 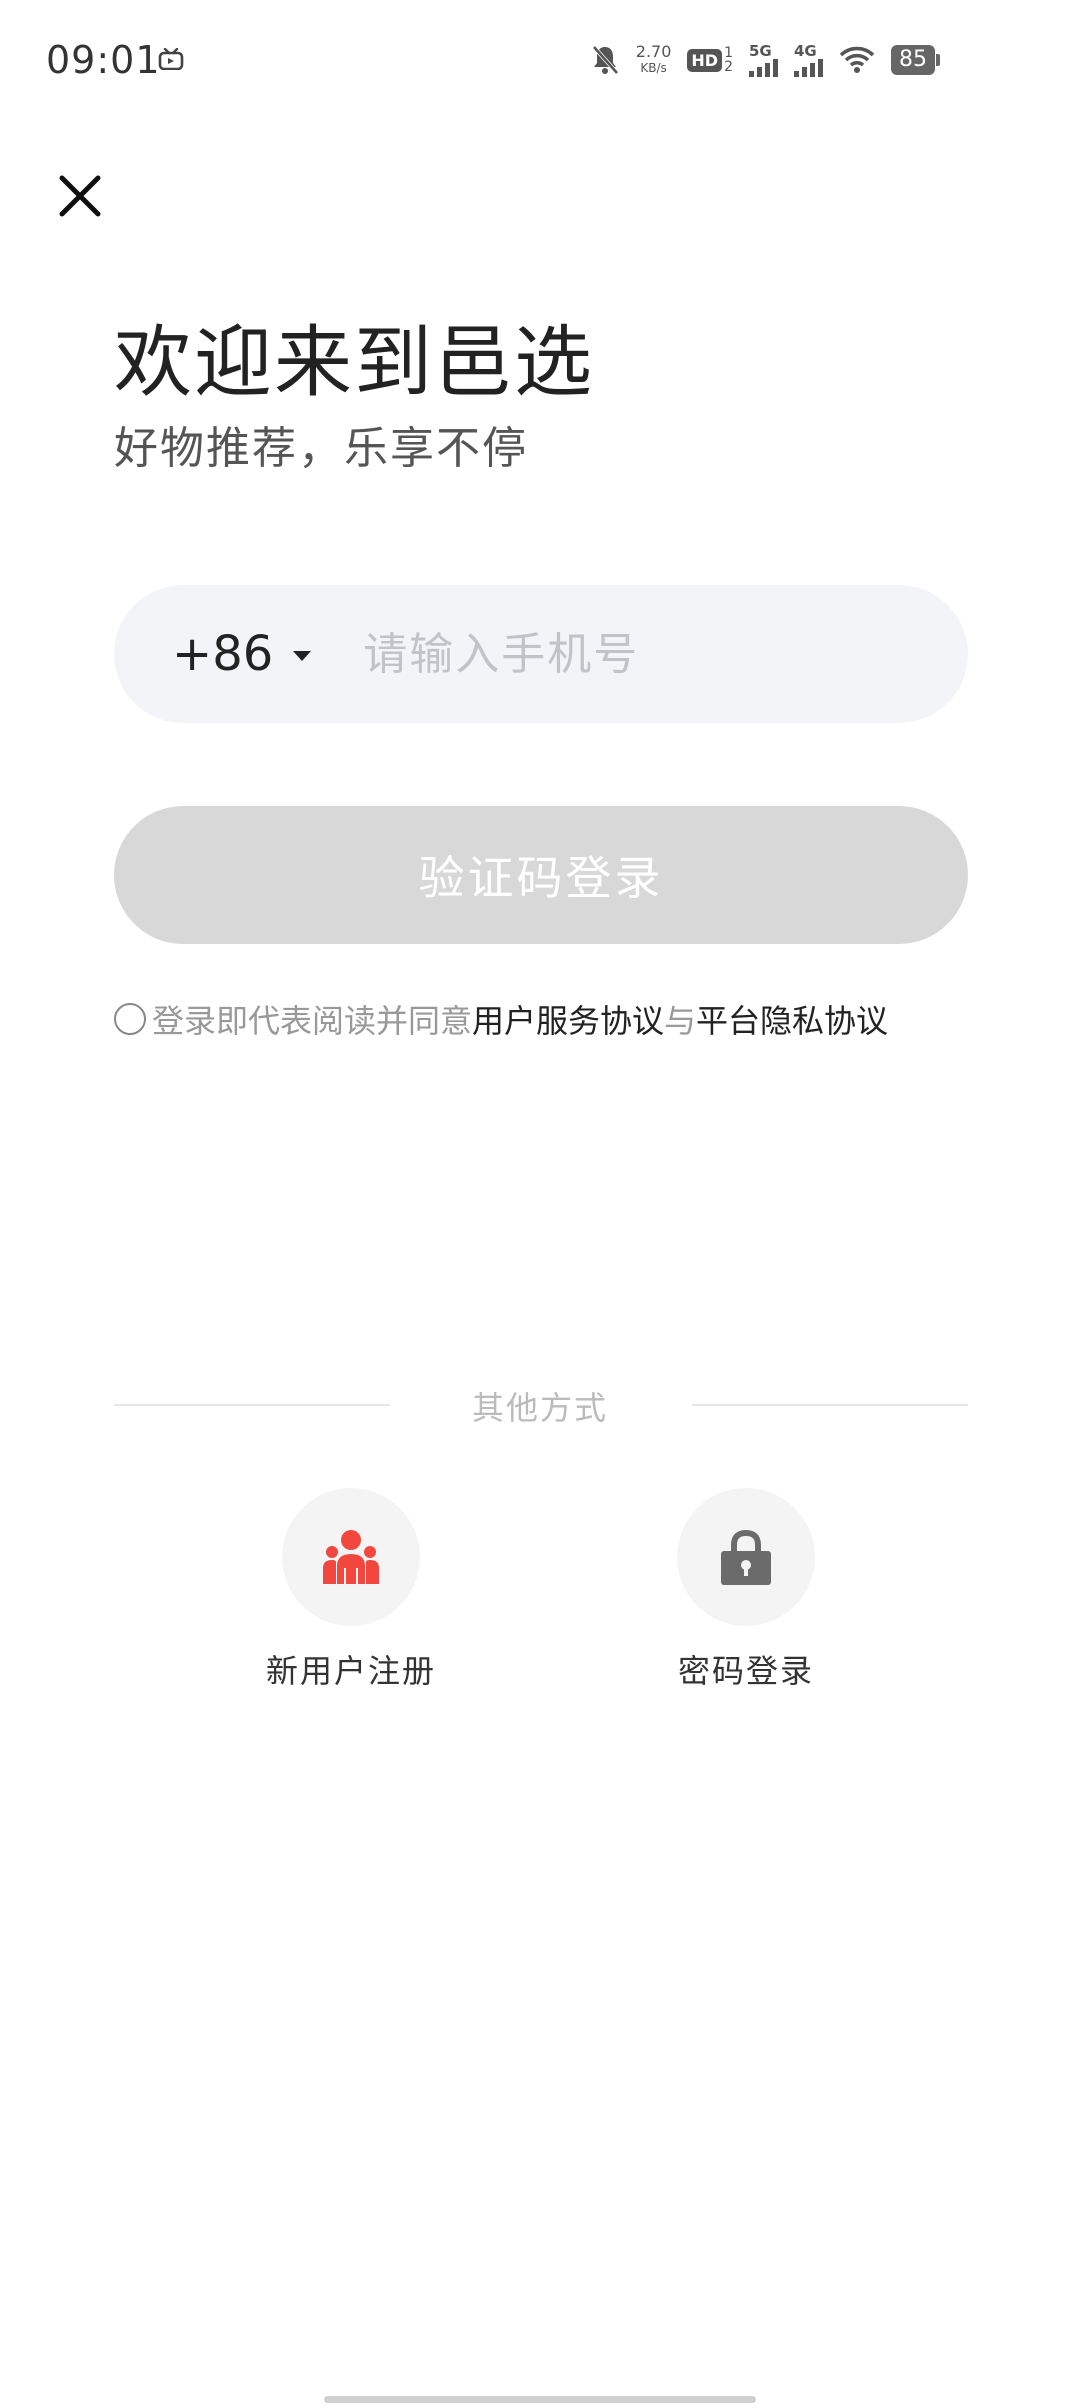 I want to click on caret-down-icon, so click(x=302, y=656).